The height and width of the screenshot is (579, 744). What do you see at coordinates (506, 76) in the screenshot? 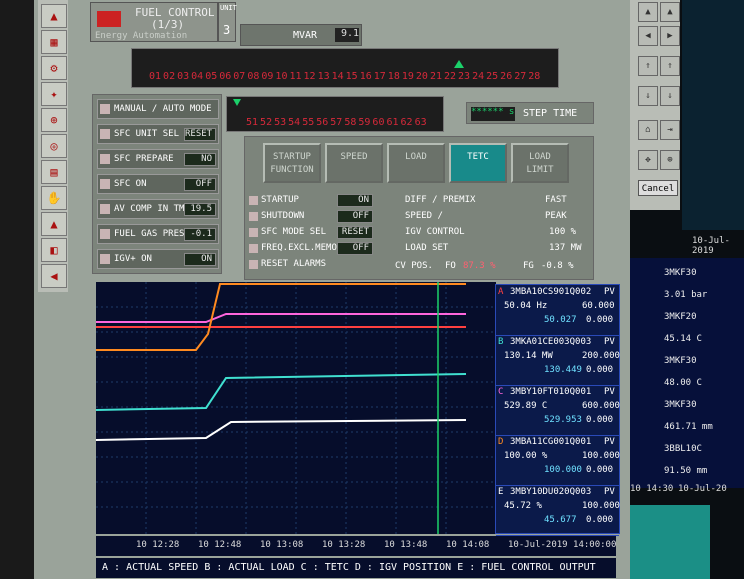
I see `tick-label: 26` at bounding box center [506, 76].